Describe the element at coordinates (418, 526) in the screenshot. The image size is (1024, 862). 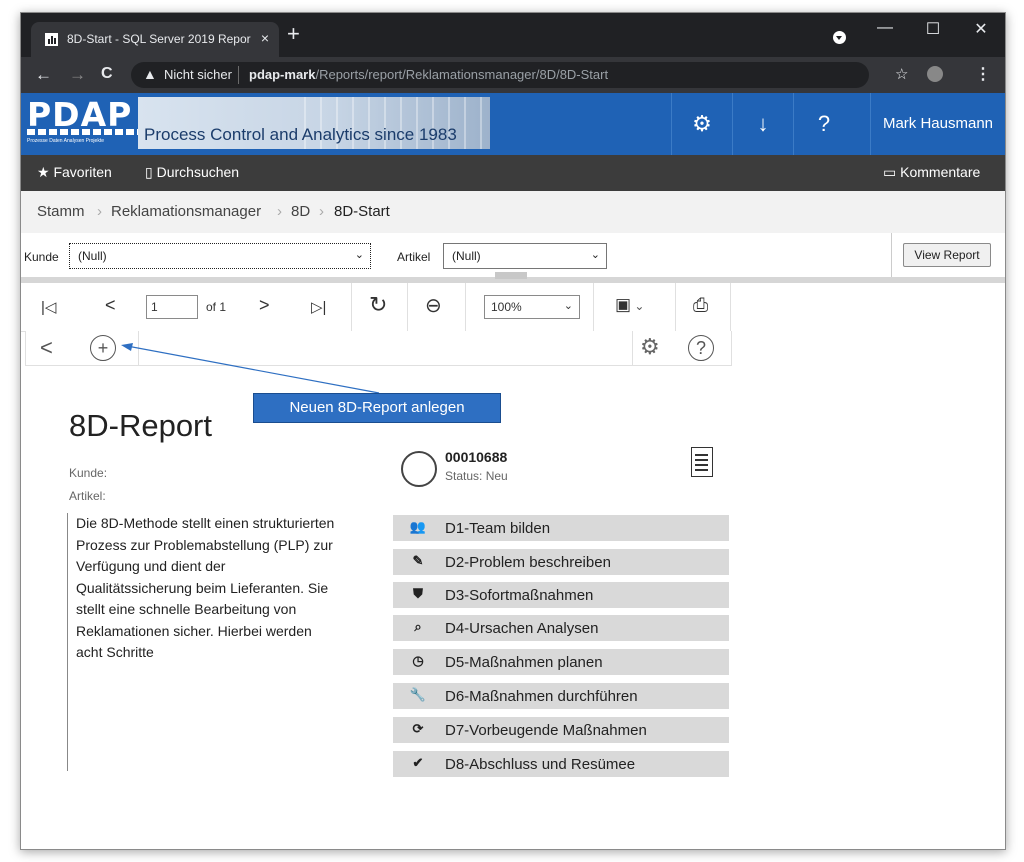
I see `people-icon: 👥` at that location.